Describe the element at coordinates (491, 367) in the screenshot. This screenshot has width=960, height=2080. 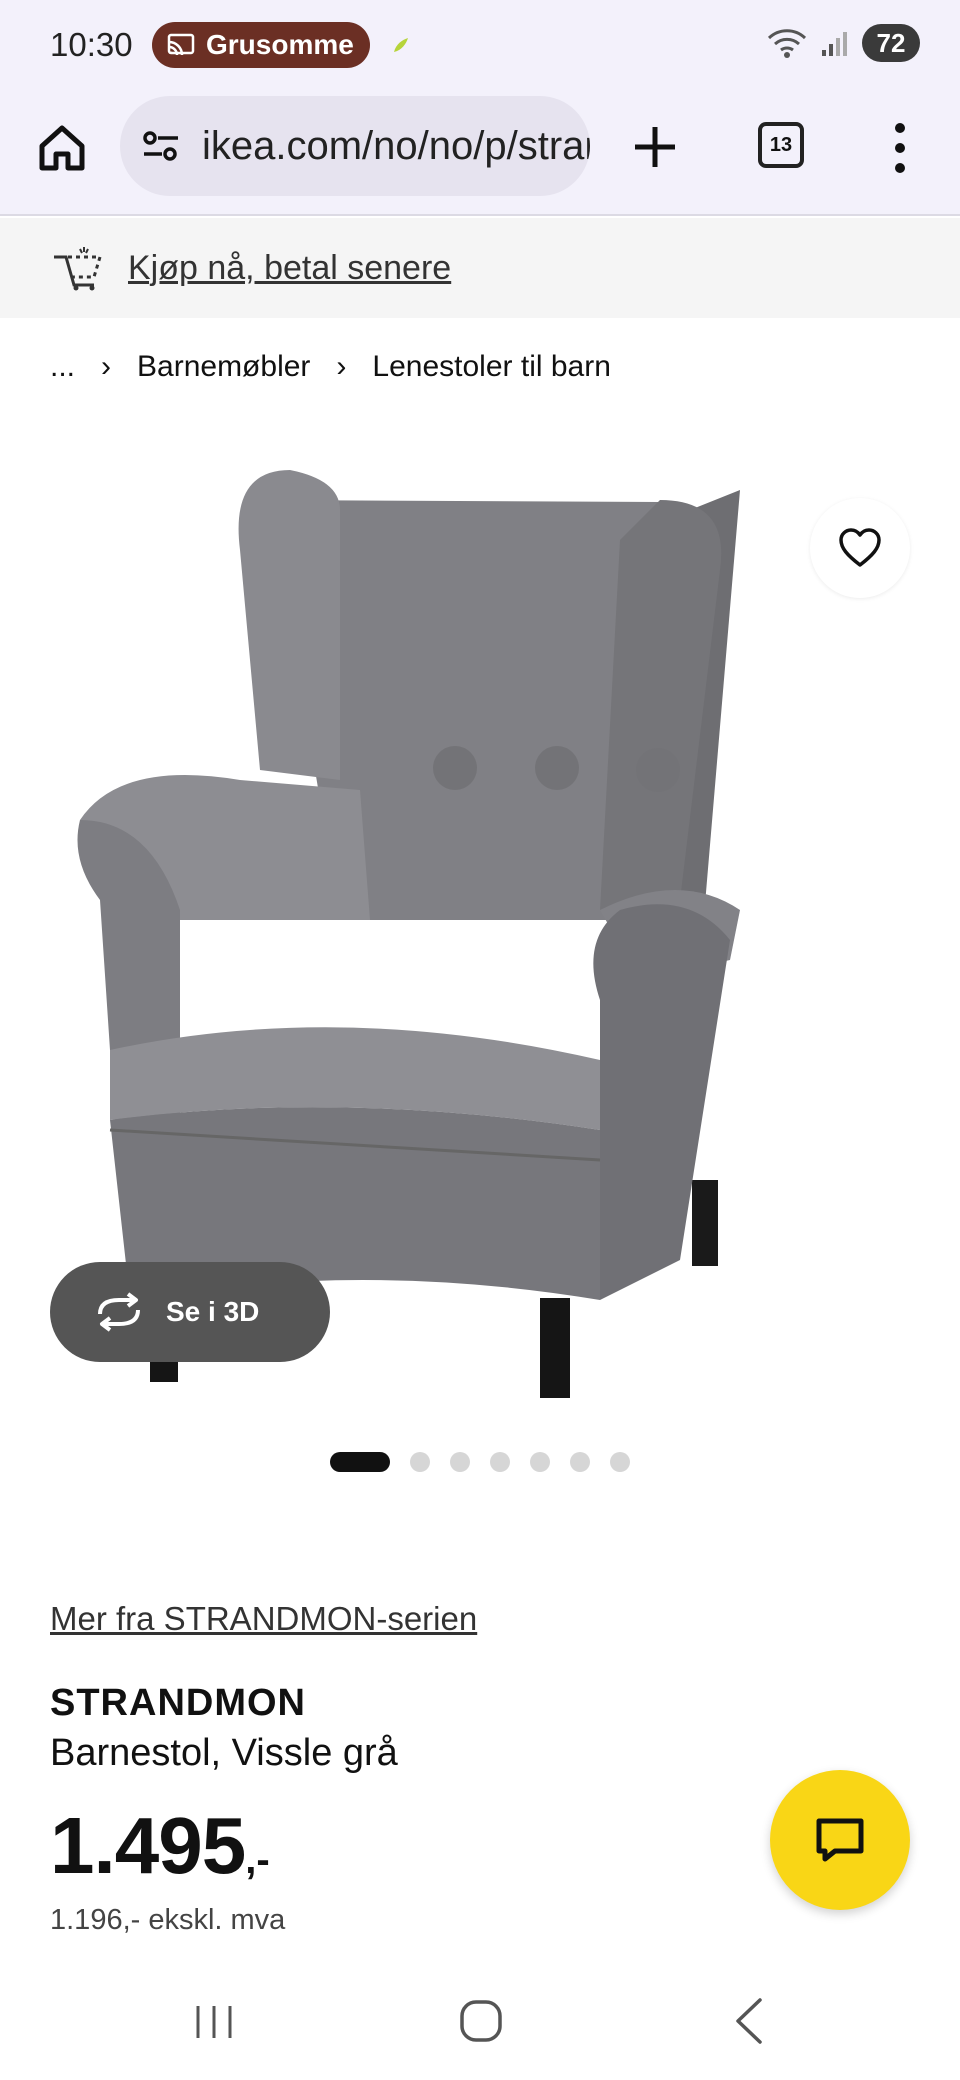
I see `breadcrumb-item-lenestoler: Lenestoler til barn` at that location.